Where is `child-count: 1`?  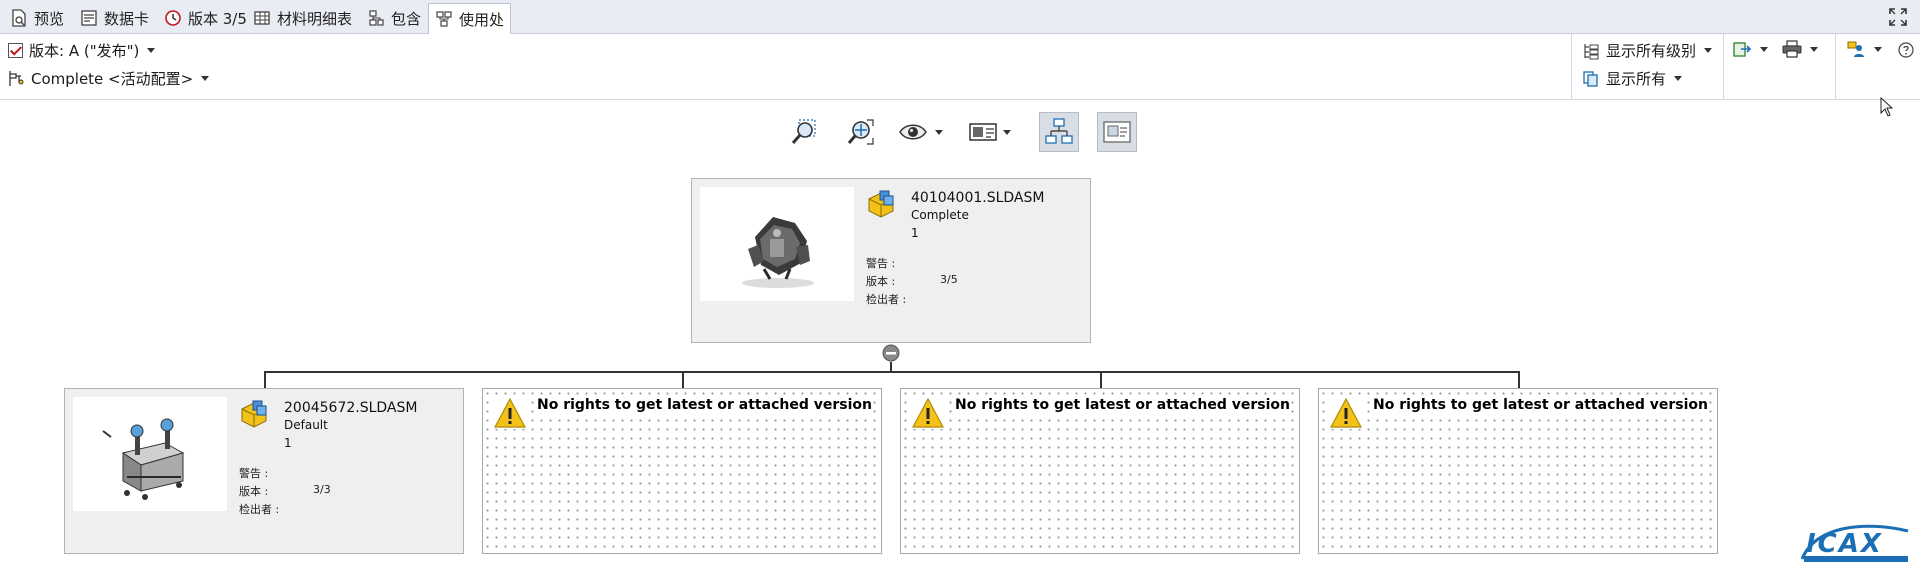
child-count: 1 is located at coordinates (288, 443).